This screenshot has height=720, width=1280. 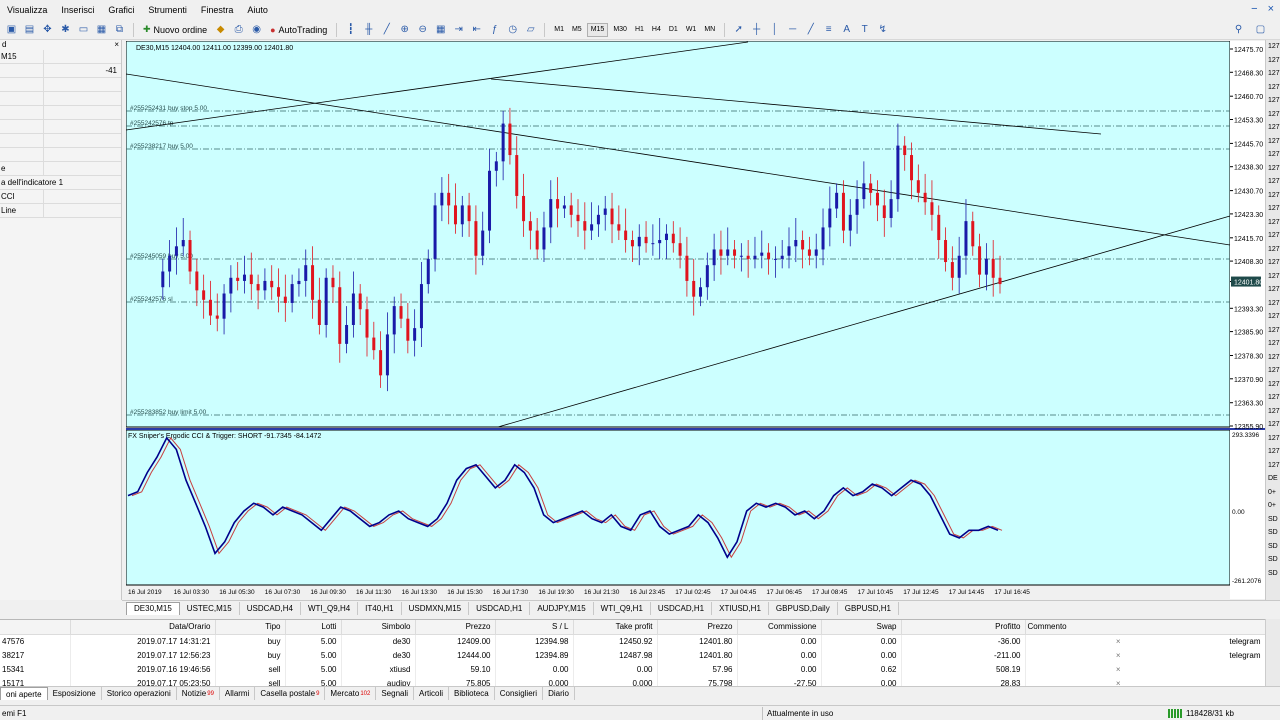 What do you see at coordinates (738, 29) in the screenshot?
I see `cursor-icon: ➚` at bounding box center [738, 29].